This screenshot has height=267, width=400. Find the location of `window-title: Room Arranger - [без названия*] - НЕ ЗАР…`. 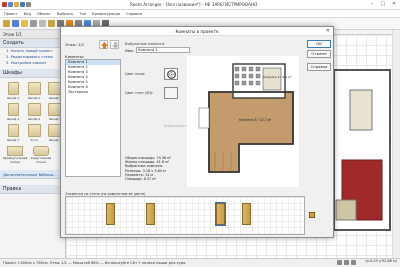

window-title: Room Arranger - [без названия*] - НЕ ЗАР… is located at coordinates (194, 4).